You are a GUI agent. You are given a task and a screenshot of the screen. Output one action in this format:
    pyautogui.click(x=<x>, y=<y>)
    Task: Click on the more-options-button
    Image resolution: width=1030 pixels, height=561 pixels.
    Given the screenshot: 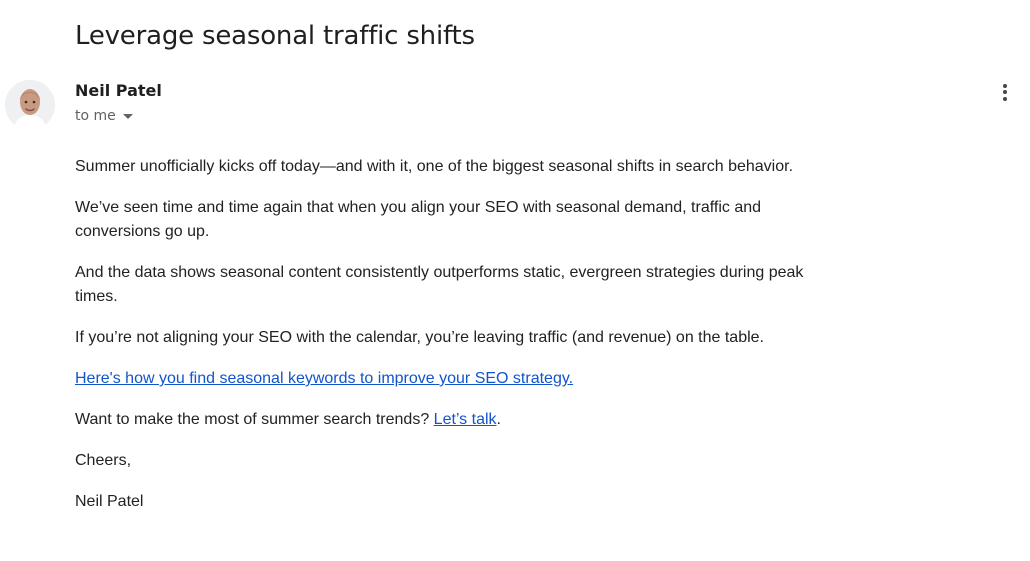 What is the action you would take?
    pyautogui.click(x=1005, y=92)
    